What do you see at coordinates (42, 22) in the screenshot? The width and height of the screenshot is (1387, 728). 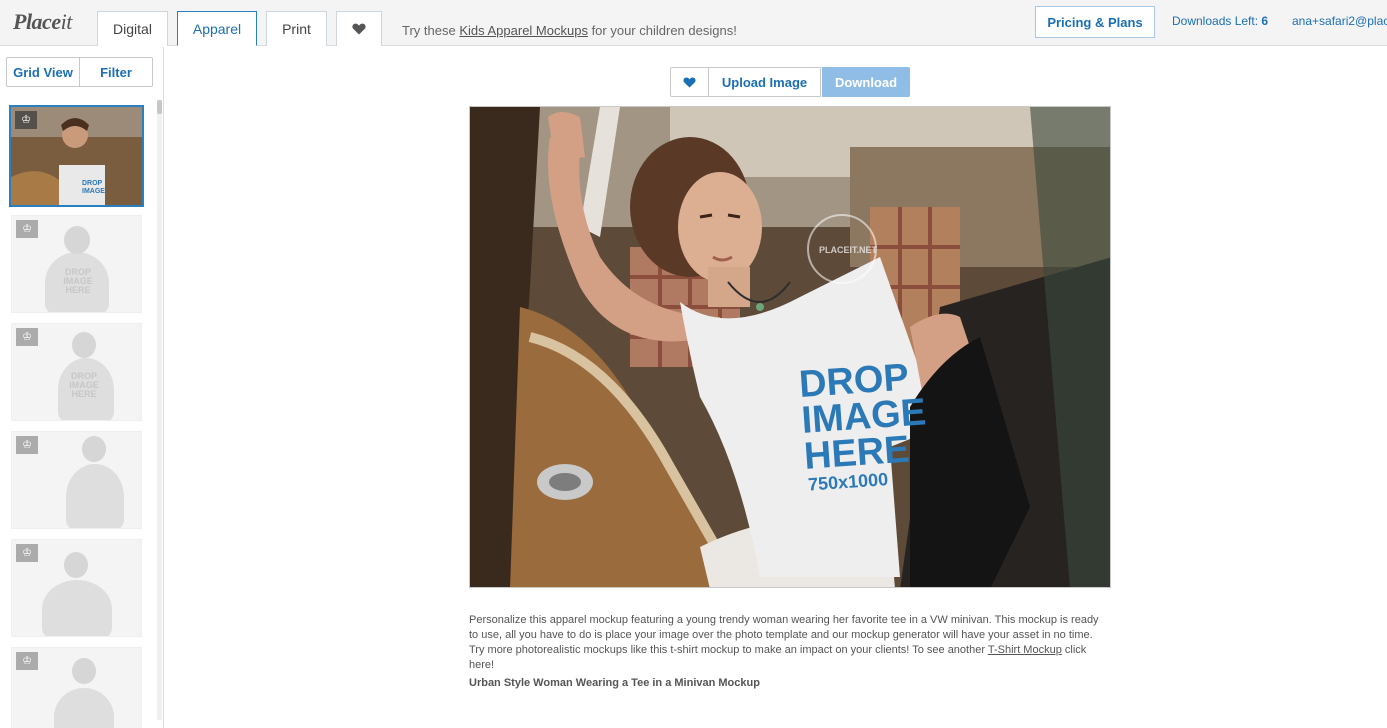 I see `placeit-logo: Placeit` at bounding box center [42, 22].